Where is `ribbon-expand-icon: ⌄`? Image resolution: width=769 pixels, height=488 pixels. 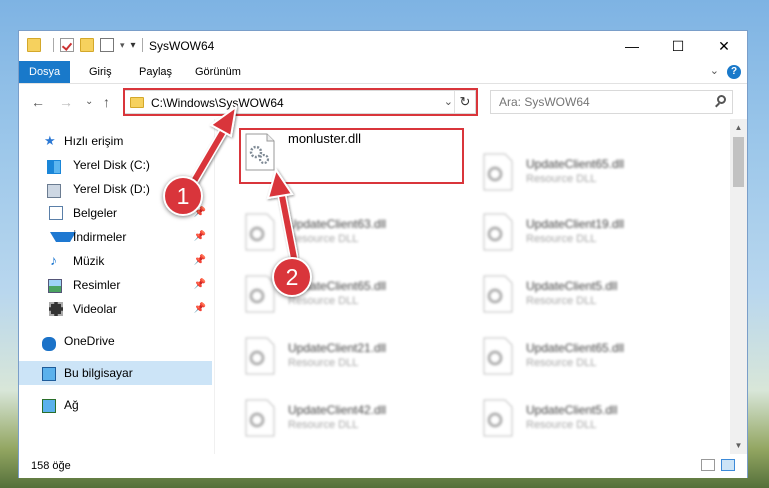 ribbon-expand-icon: ⌄ is located at coordinates (714, 70).